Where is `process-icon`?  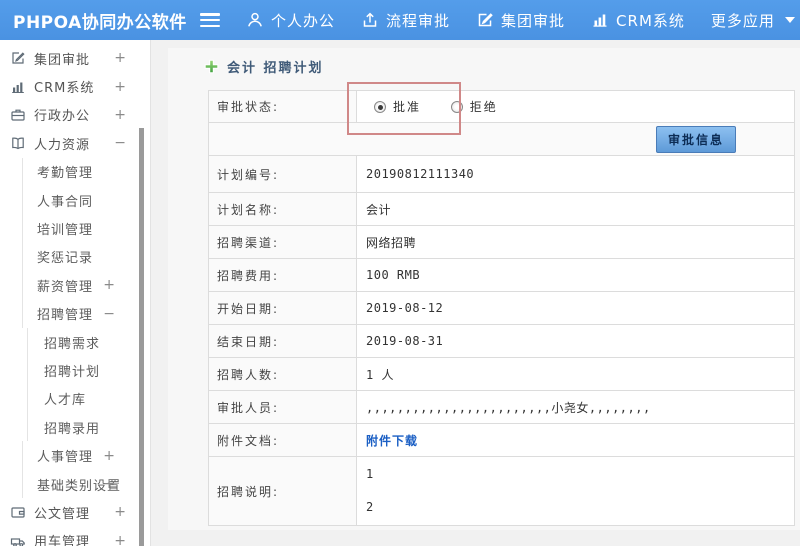
process-icon is located at coordinates (370, 19).